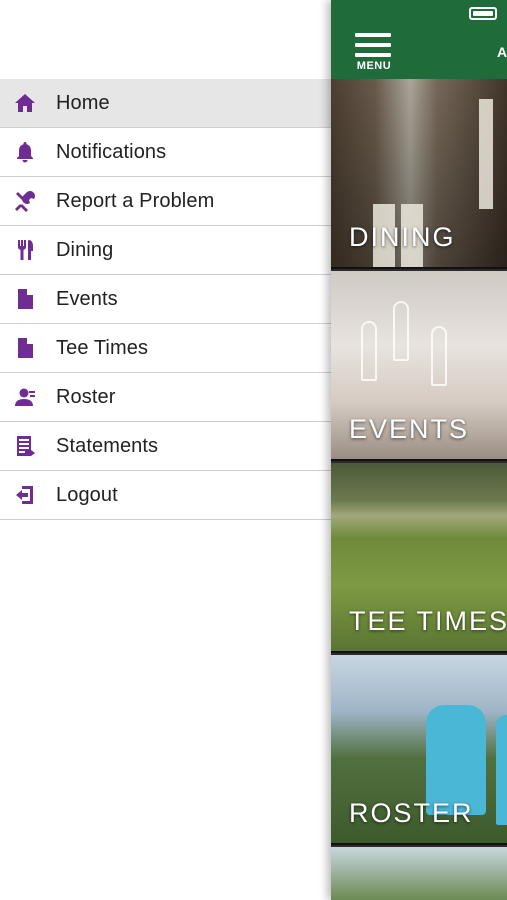 Image resolution: width=507 pixels, height=900 pixels. Describe the element at coordinates (165, 250) in the screenshot. I see `drawer-item-dining: Dining` at that location.